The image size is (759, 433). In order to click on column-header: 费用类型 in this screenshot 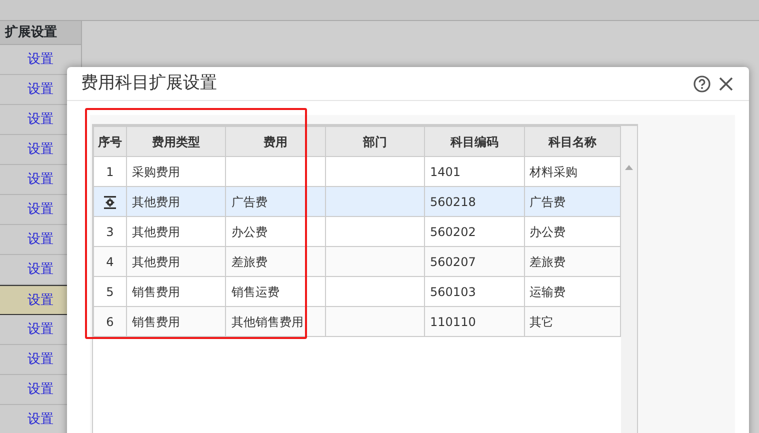, I will do `click(176, 141)`.